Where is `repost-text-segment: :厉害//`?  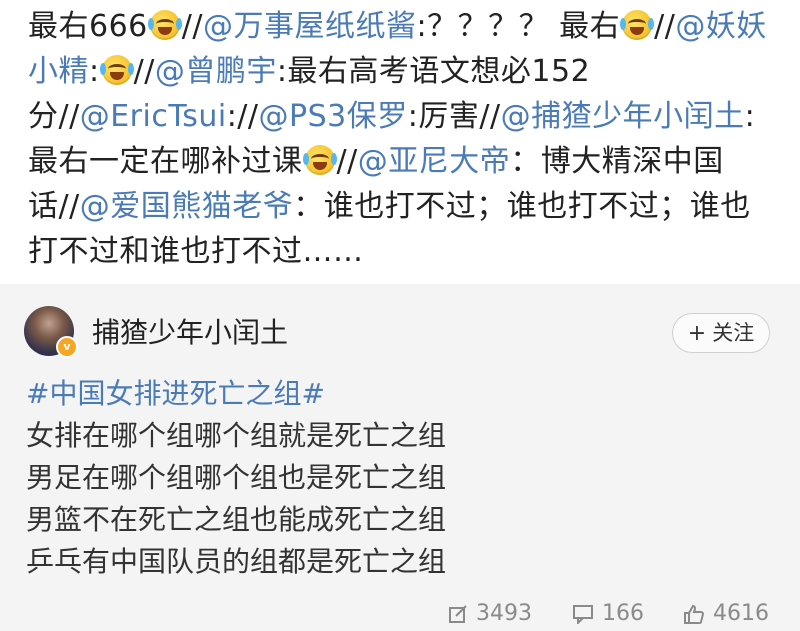
repost-text-segment: :厉害// is located at coordinates (454, 116).